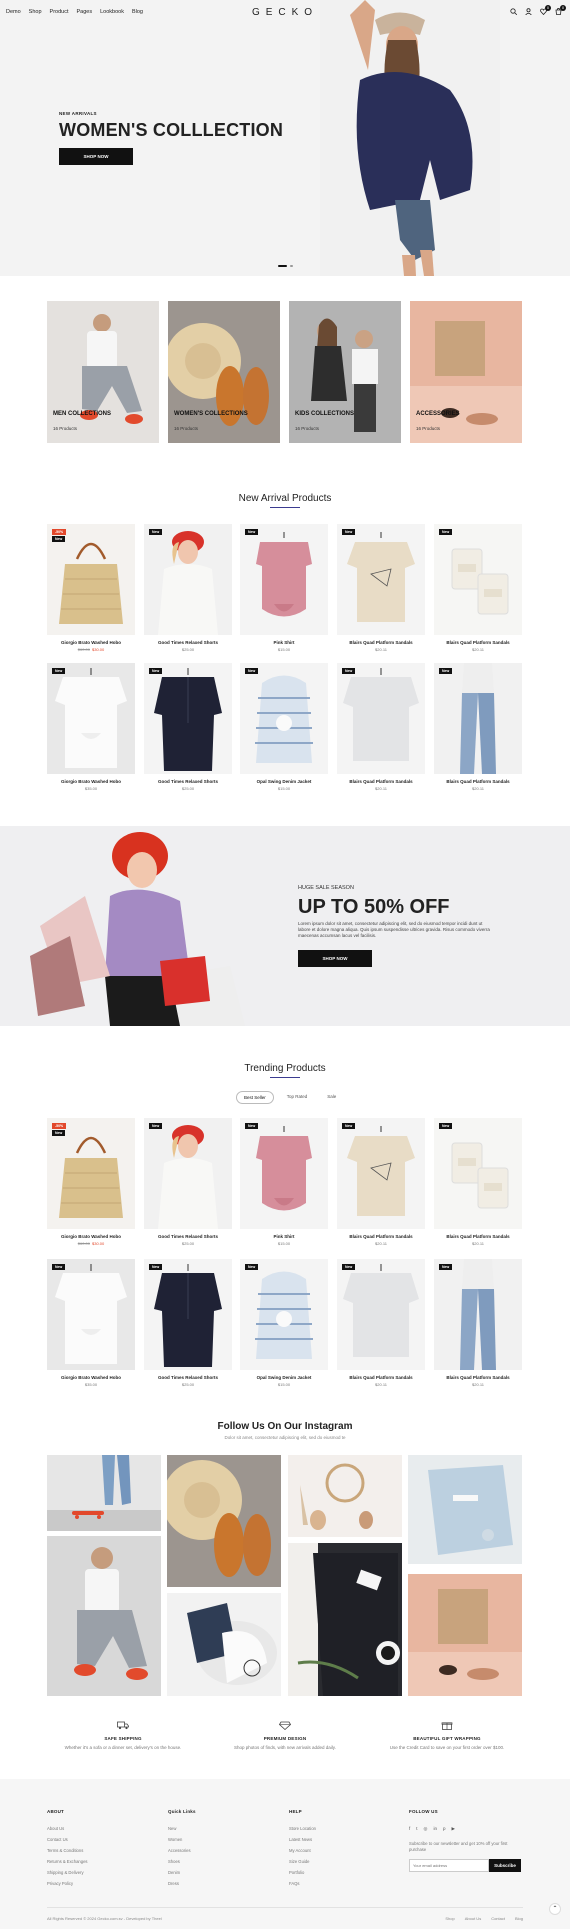 This screenshot has height=1929, width=570. Describe the element at coordinates (345, 372) in the screenshot. I see `collection-card-kids: KIDS COLLECTIONS 16 Products` at that location.